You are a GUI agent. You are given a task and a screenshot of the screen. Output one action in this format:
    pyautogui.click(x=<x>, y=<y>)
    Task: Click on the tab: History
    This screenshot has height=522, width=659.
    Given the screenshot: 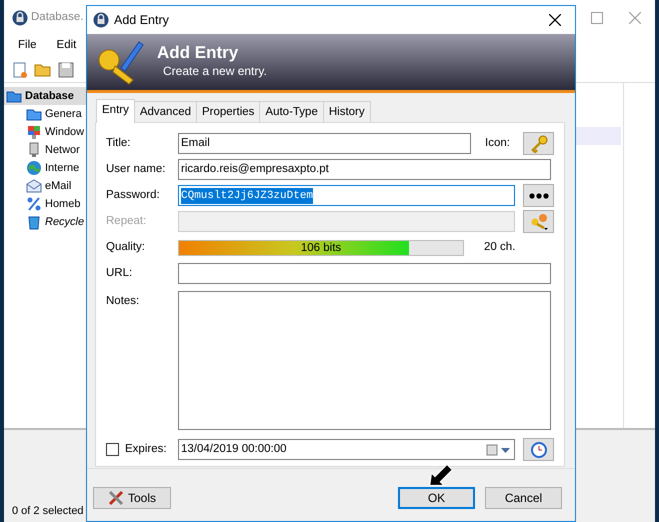 What is the action you would take?
    pyautogui.click(x=346, y=112)
    